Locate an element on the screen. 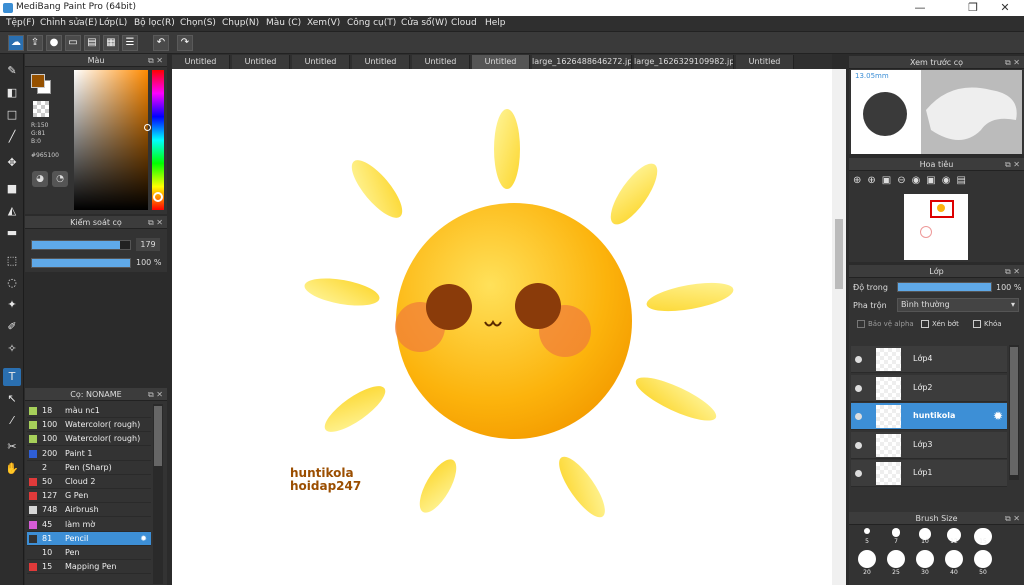 The height and width of the screenshot is (585, 1024). list-icon: ☰ is located at coordinates (130, 43).